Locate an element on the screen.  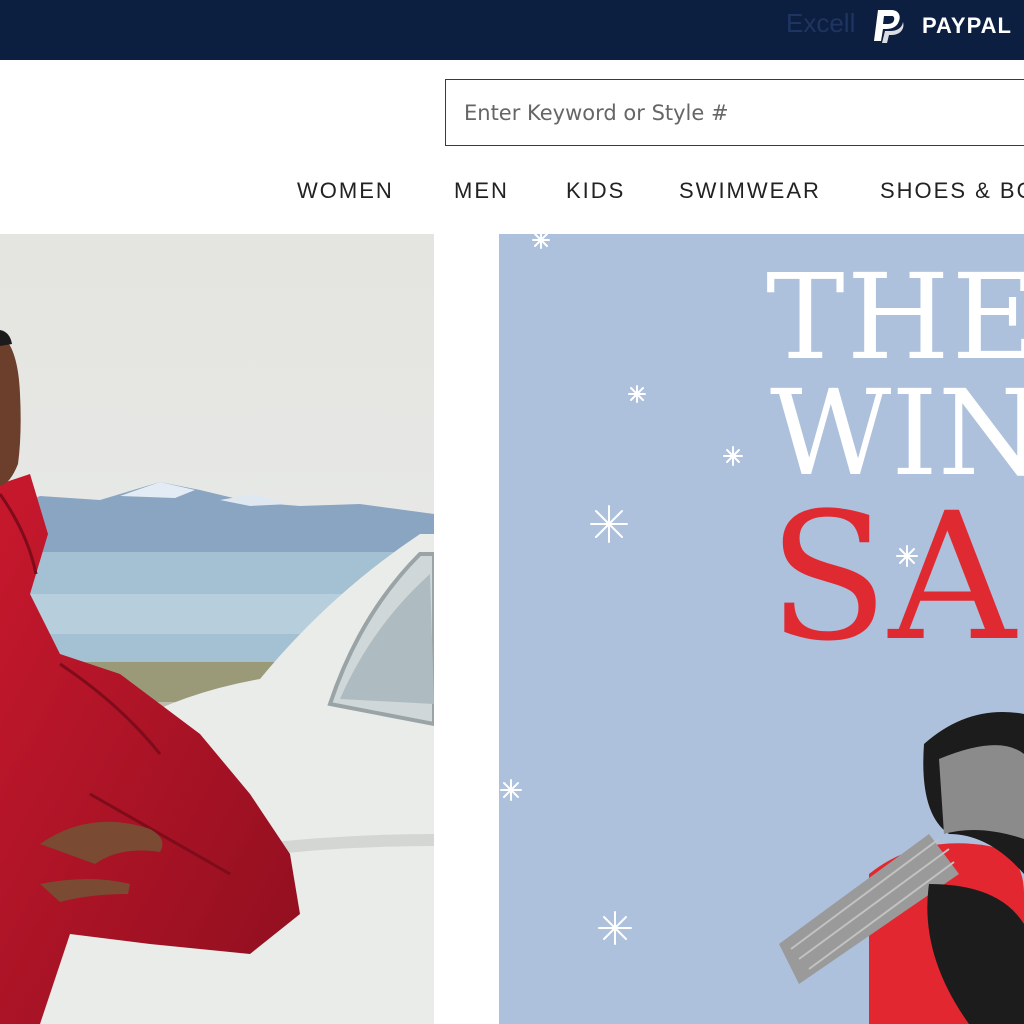
paypal-icon is located at coordinates (889, 26).